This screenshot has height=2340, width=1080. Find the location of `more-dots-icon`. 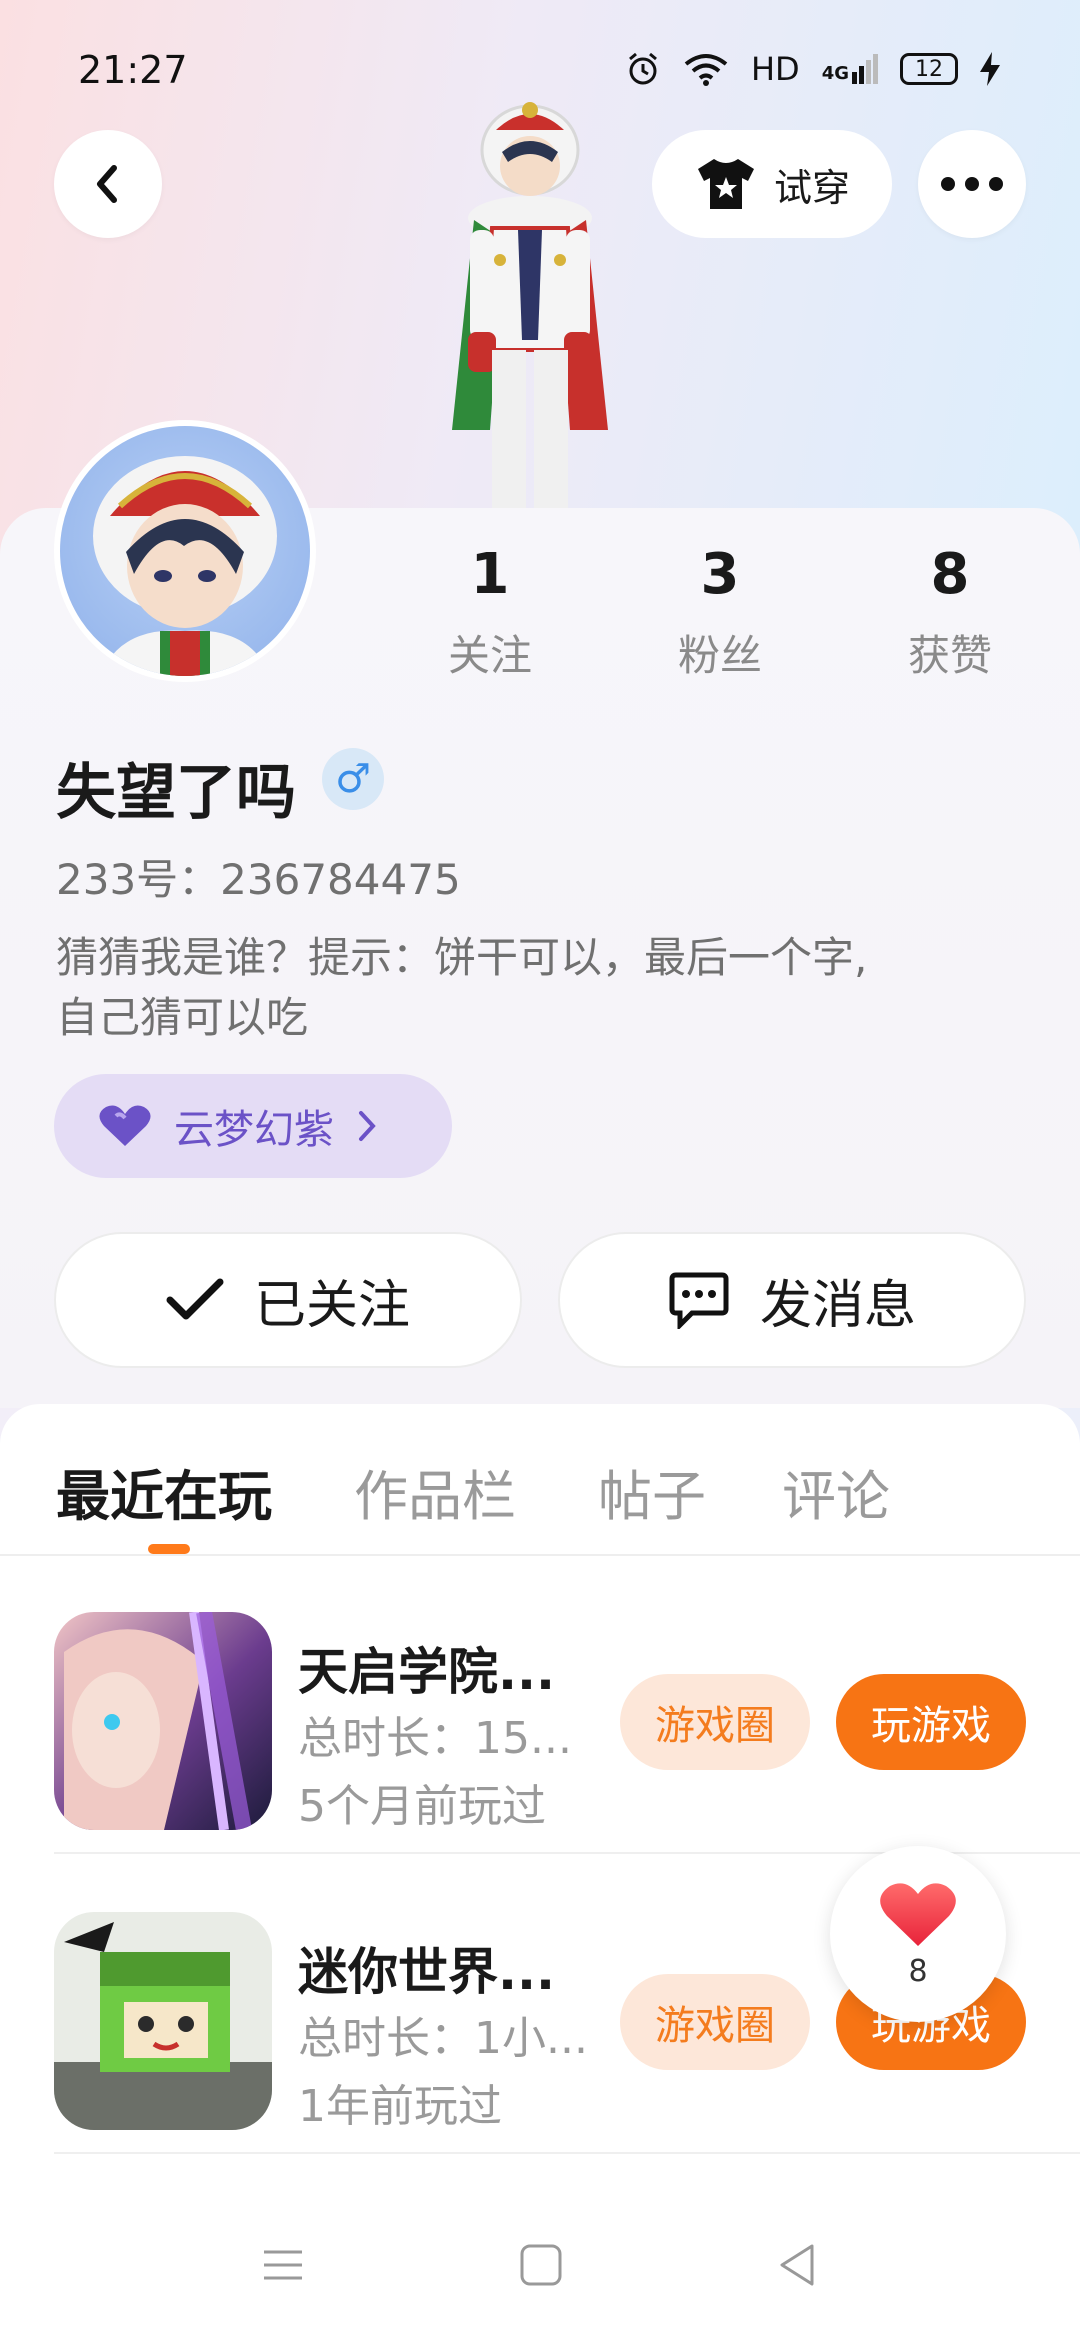

more-dots-icon is located at coordinates (972, 184).